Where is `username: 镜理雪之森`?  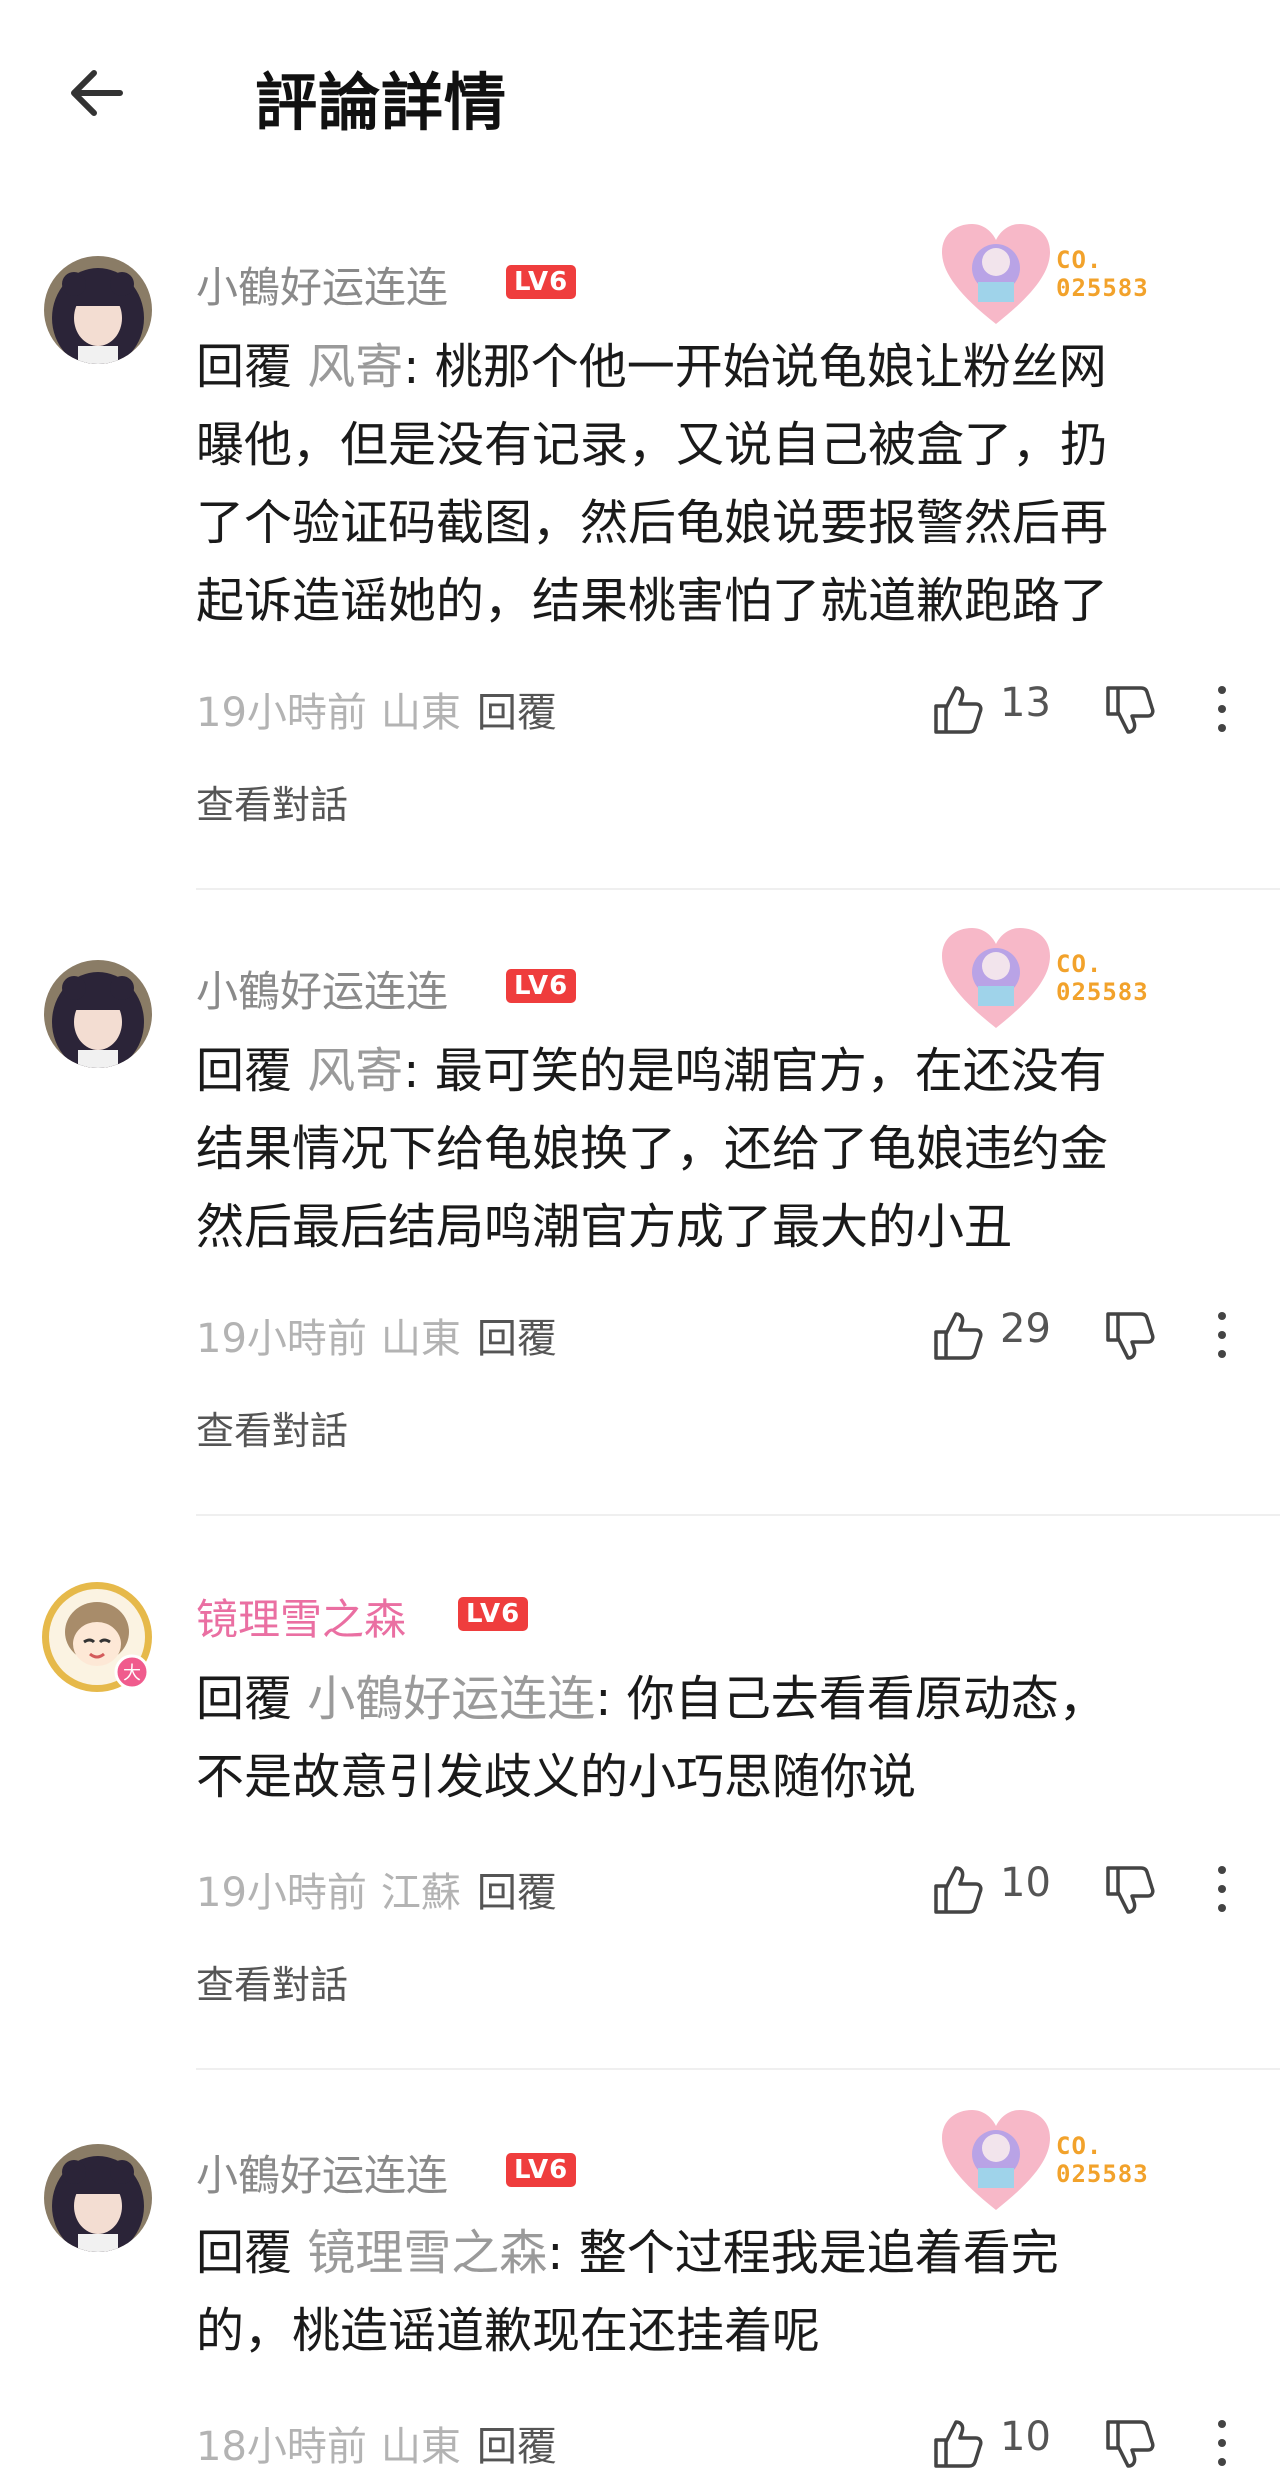
username: 镜理雪之森 is located at coordinates (301, 1616).